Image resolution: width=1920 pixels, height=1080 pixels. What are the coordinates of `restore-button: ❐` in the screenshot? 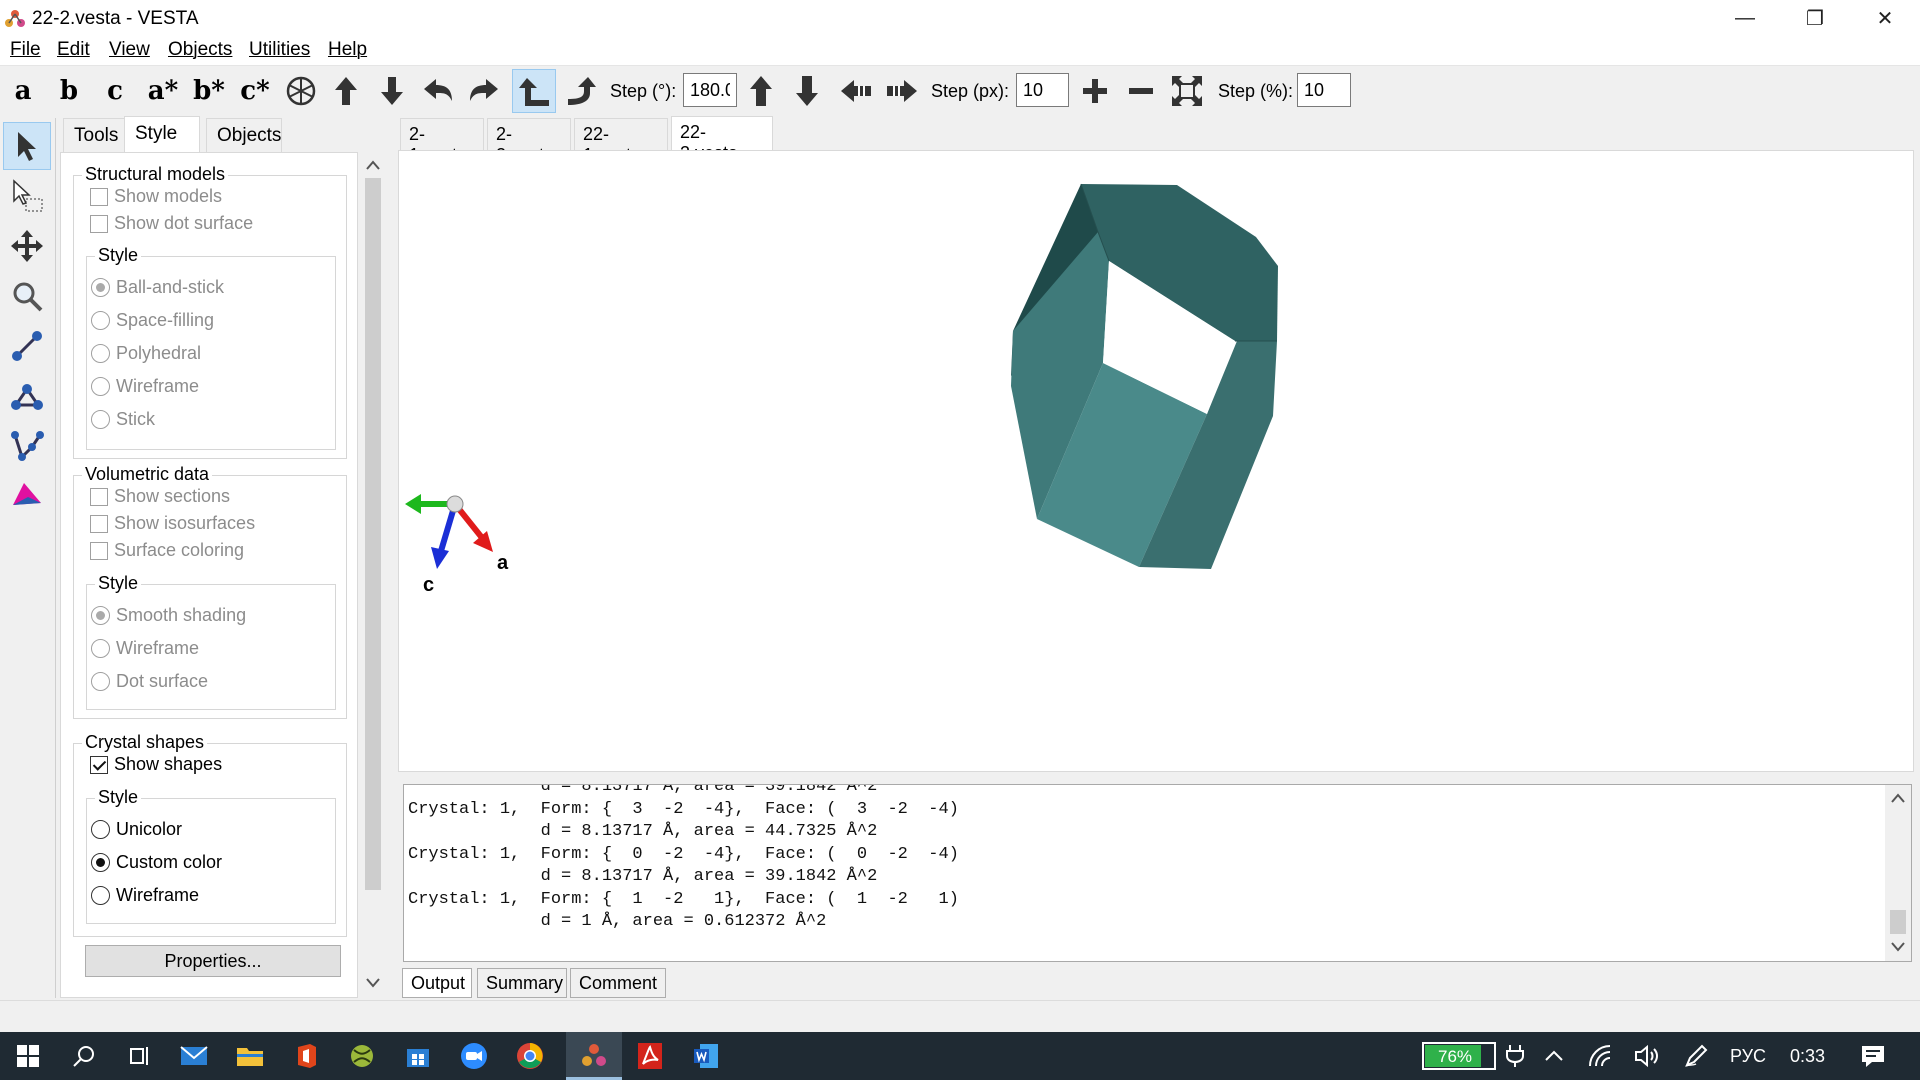 It's located at (1815, 18).